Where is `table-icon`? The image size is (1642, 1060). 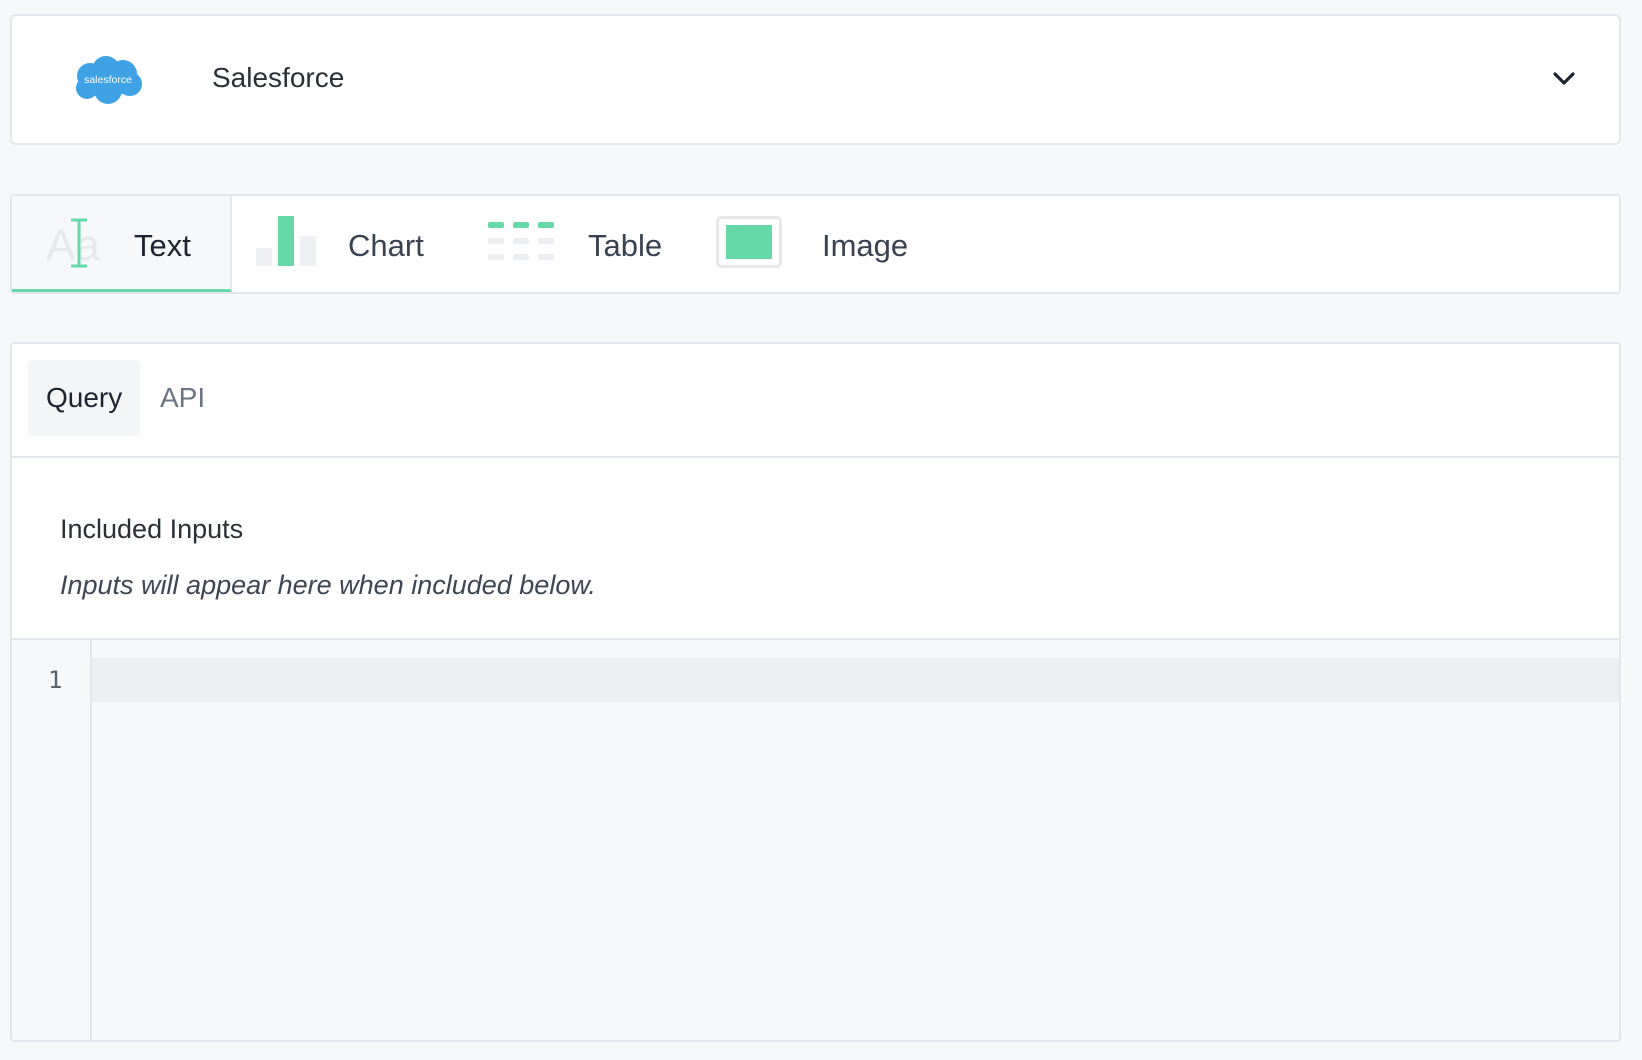
table-icon is located at coordinates (521, 241).